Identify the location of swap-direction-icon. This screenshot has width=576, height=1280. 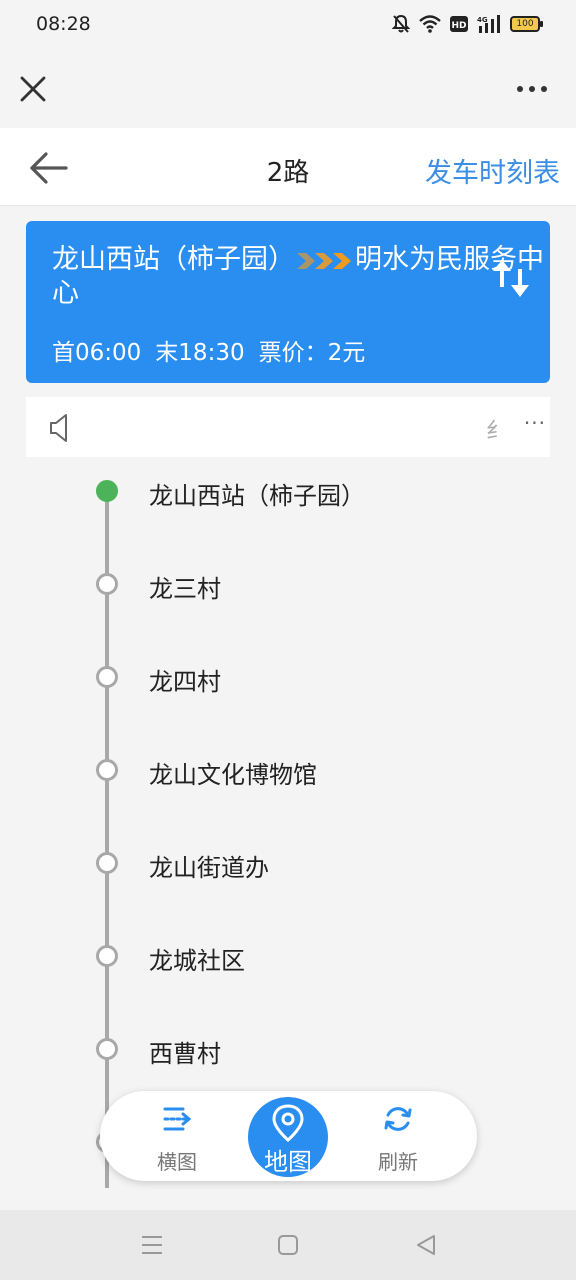
(511, 278).